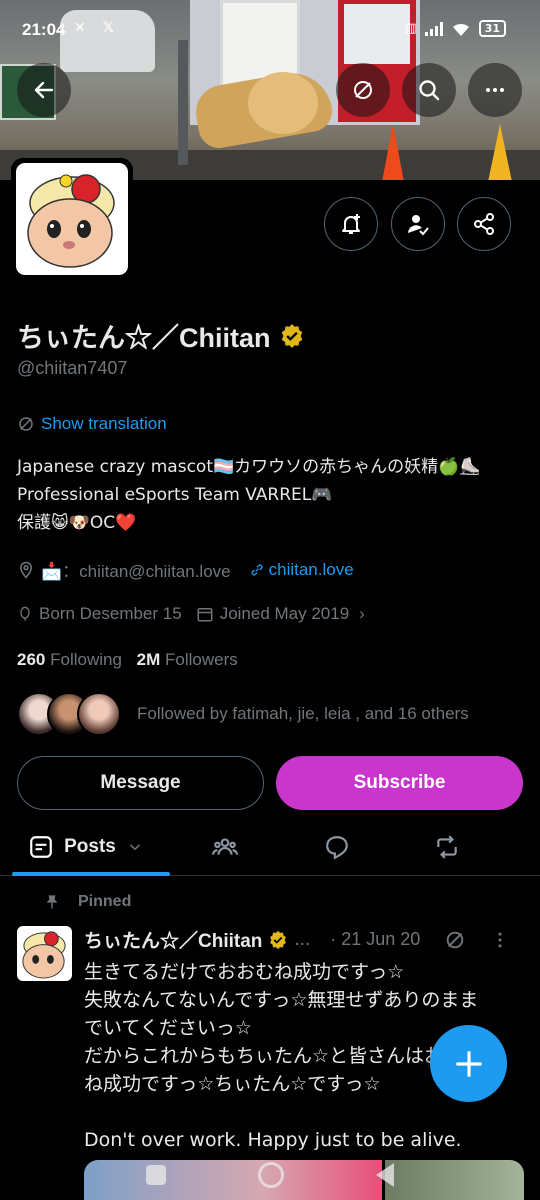 The image size is (540, 1200). Describe the element at coordinates (175, 495) in the screenshot. I see `bio-line: Professional eSports Team VARREL🎮` at that location.